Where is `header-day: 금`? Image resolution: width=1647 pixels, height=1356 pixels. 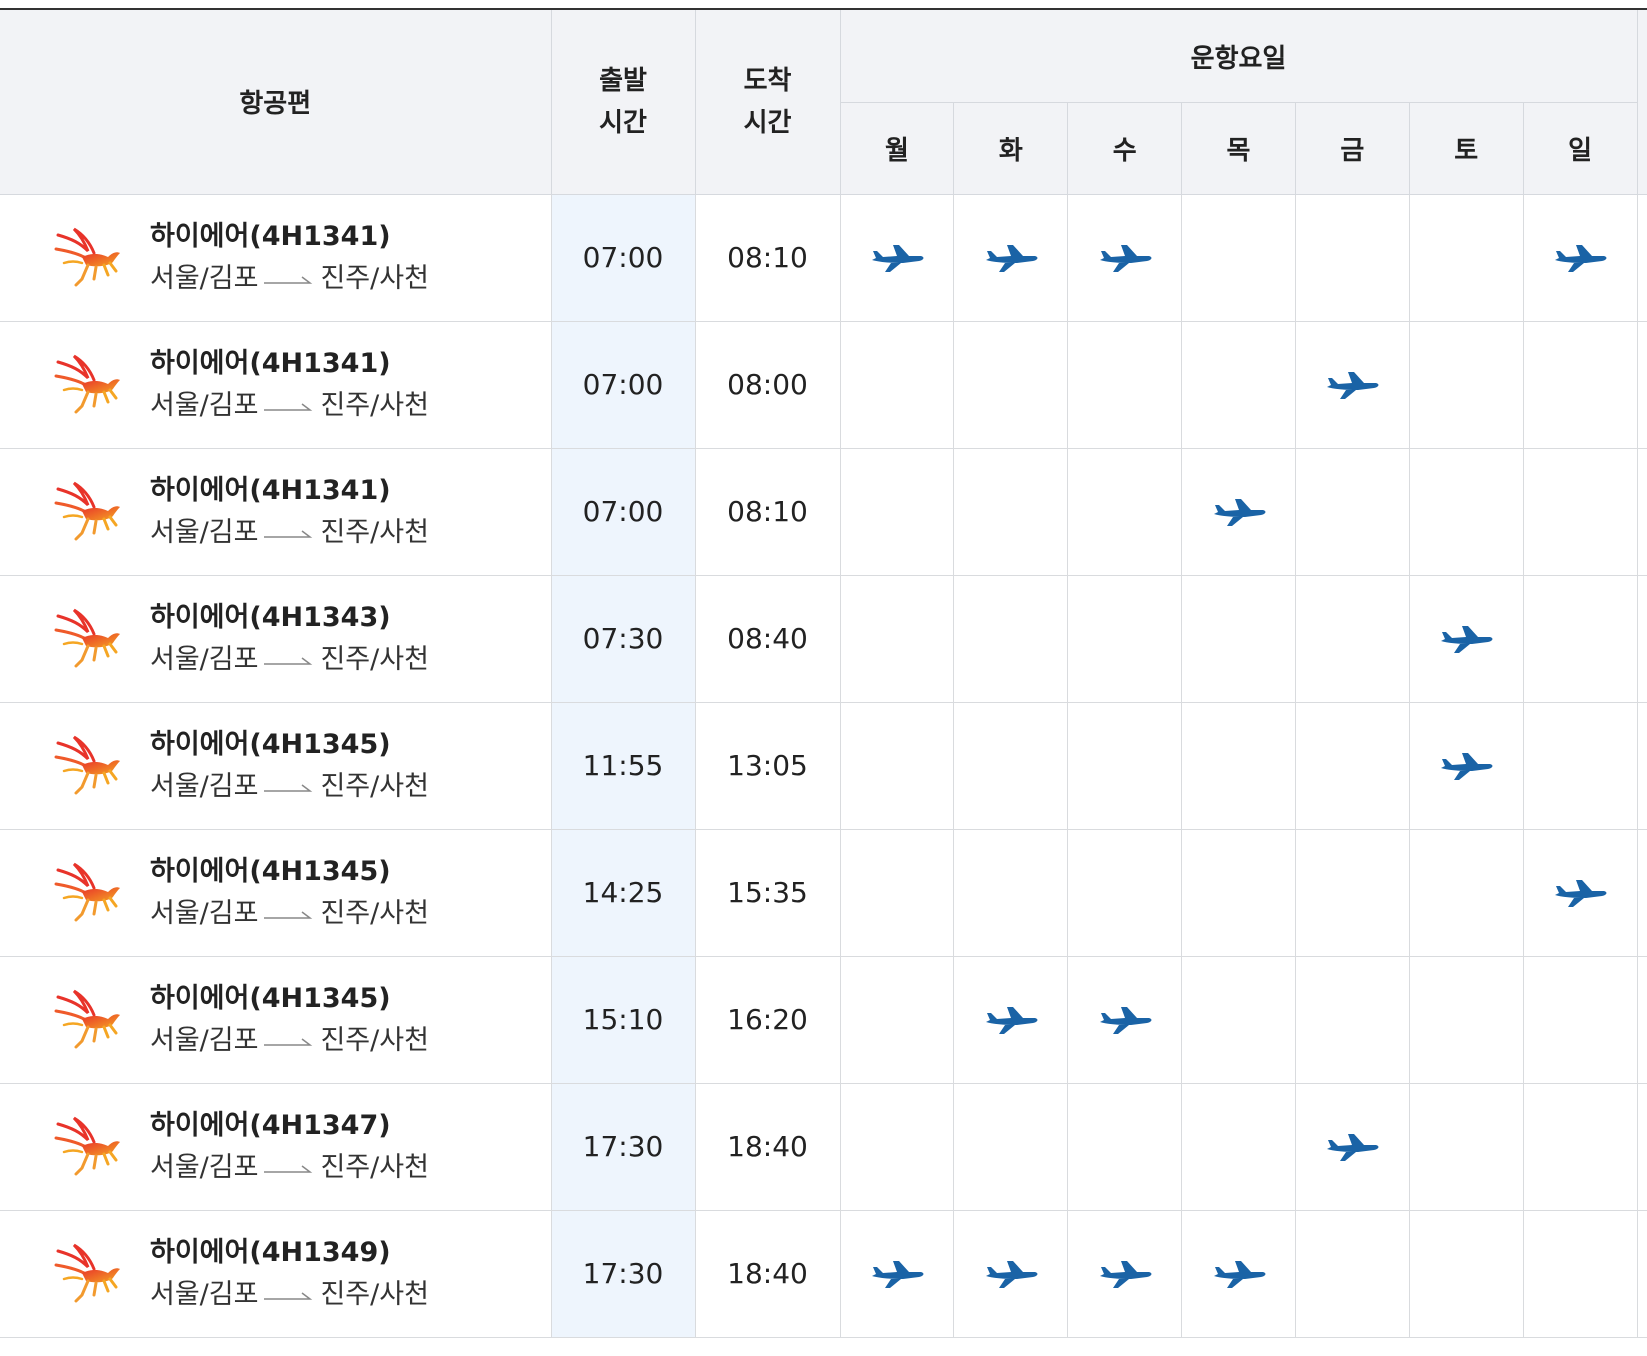 header-day: 금 is located at coordinates (1352, 148).